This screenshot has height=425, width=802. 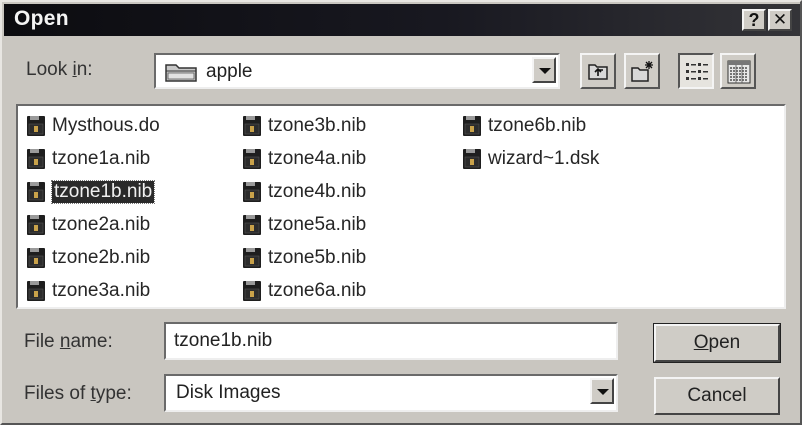 I want to click on file-item: tzone2a.nib, so click(x=88, y=225).